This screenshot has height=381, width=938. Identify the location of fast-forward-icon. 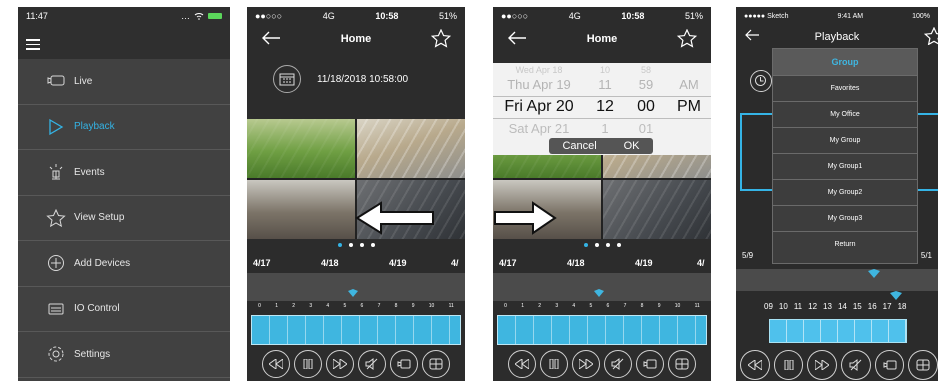
(586, 364).